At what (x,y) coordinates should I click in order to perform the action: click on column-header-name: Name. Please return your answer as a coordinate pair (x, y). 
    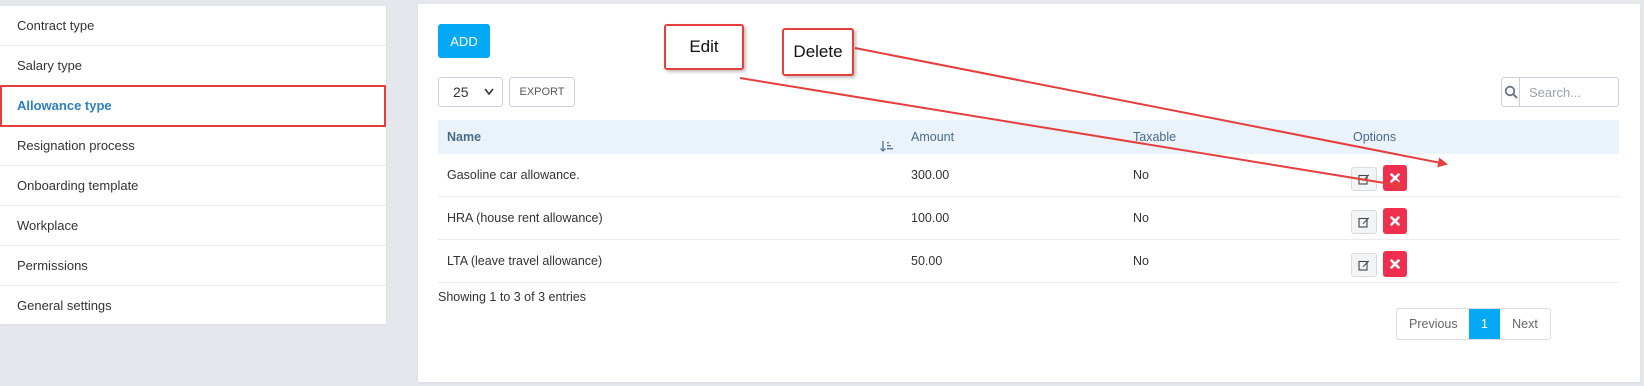
    Looking at the image, I should click on (670, 137).